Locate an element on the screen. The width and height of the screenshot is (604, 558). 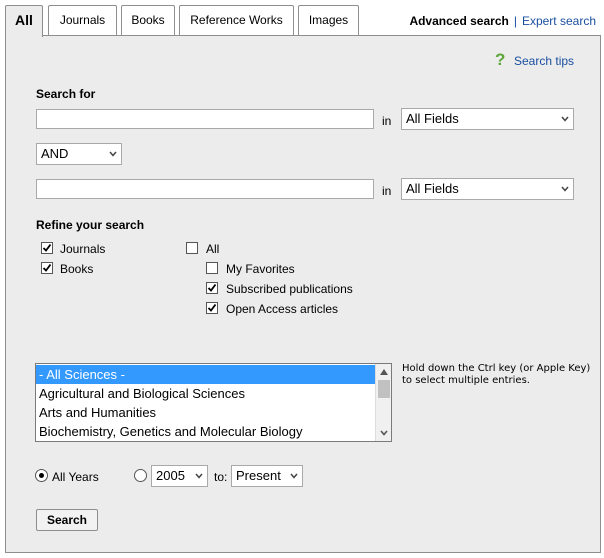
list-item: Arts and Humanities is located at coordinates (205, 412).